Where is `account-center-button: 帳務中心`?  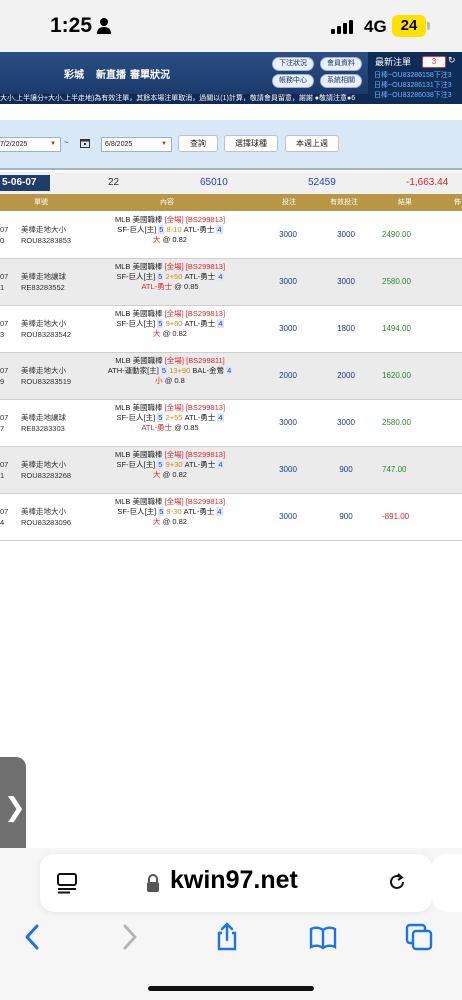 account-center-button: 帳務中心 is located at coordinates (293, 81).